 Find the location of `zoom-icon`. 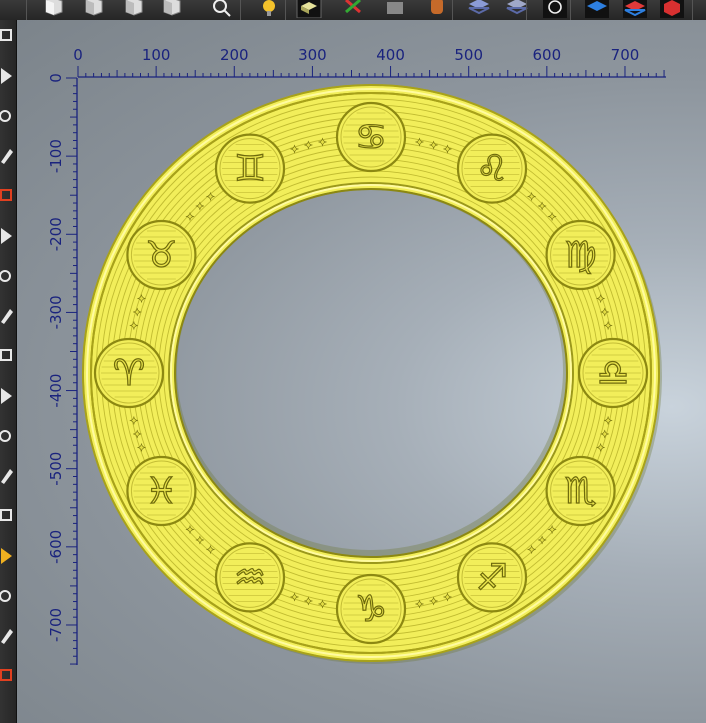

zoom-icon is located at coordinates (222, 9).